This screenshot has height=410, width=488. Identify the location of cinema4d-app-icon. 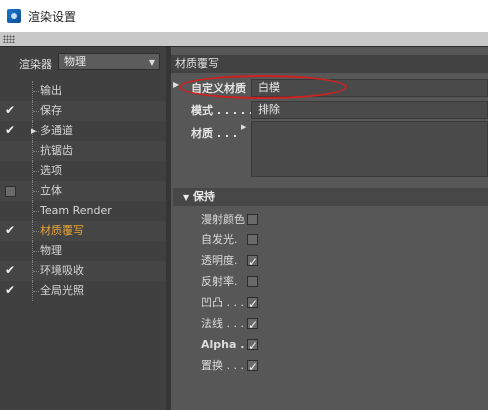
(14, 16).